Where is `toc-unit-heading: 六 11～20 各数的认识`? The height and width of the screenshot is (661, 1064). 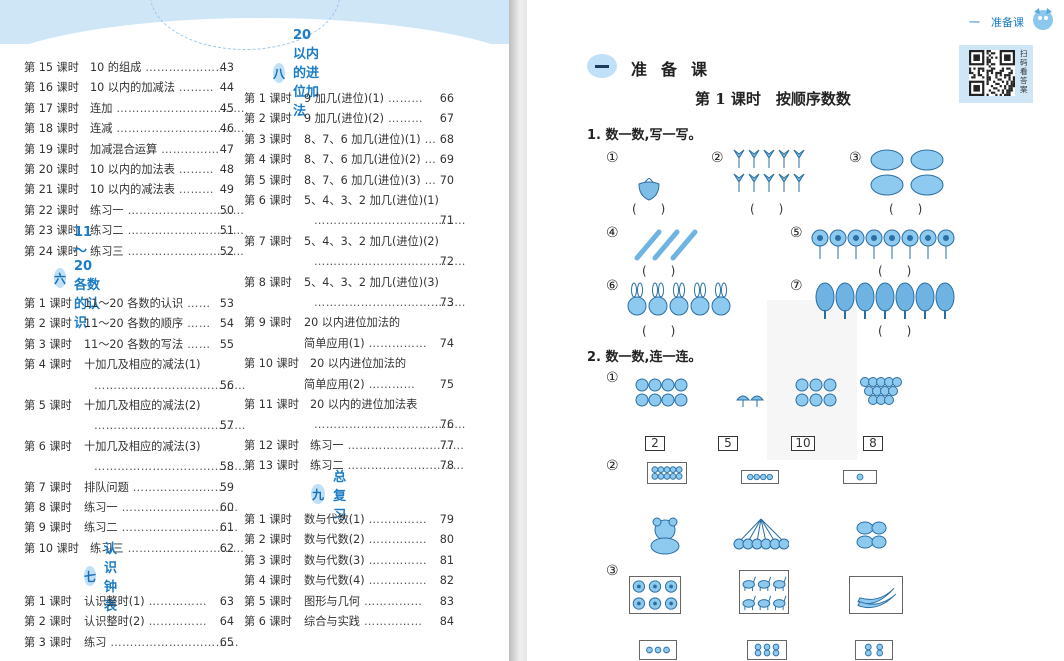
toc-unit-heading: 六 11～20 各数的认识 is located at coordinates (79, 278).